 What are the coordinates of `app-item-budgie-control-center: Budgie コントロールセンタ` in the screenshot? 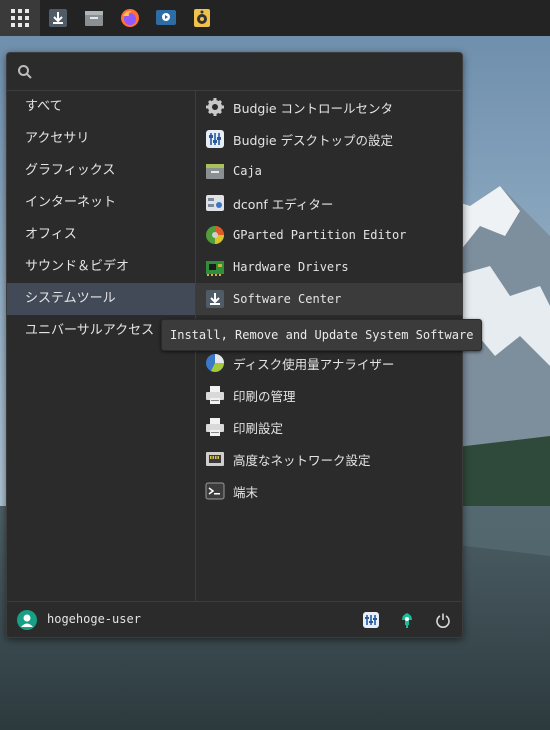 It's located at (329, 107).